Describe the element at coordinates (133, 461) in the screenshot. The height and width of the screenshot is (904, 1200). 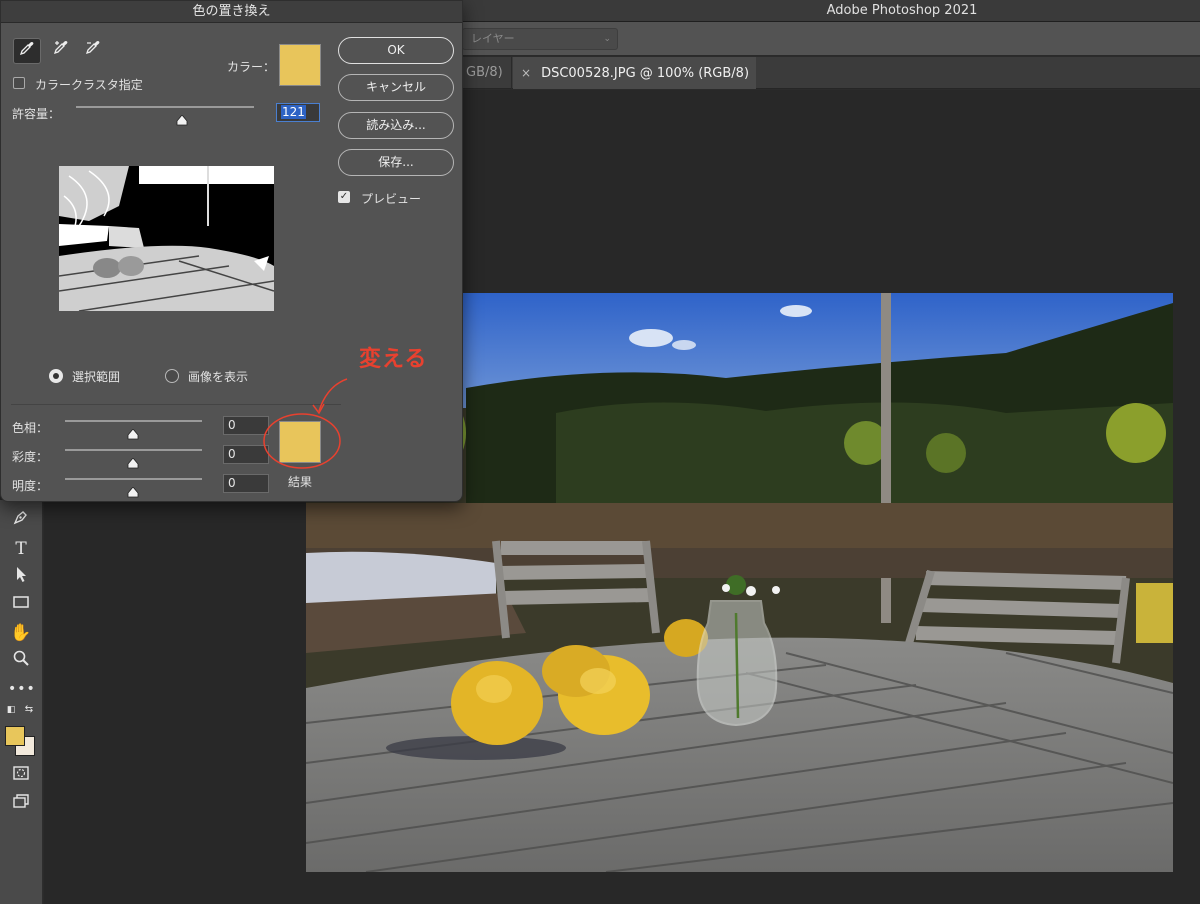
I see `saturation-slider-thumb` at that location.